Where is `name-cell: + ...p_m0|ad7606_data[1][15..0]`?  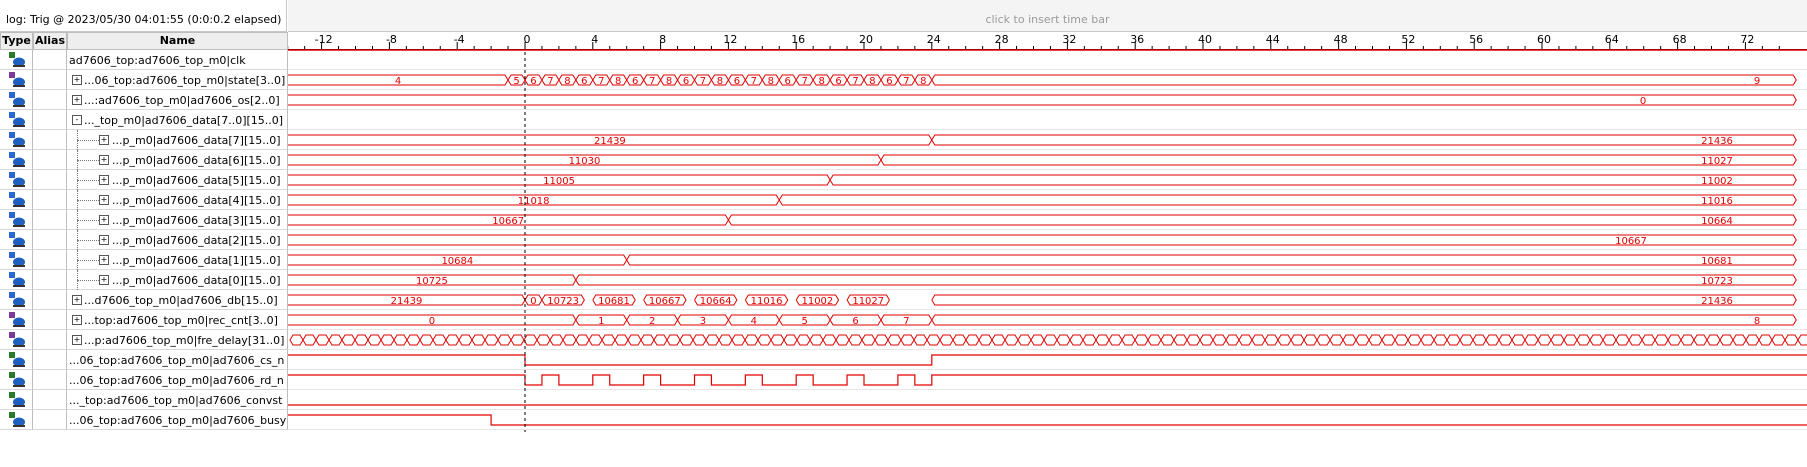 name-cell: + ...p_m0|ad7606_data[1][15..0] is located at coordinates (177, 260).